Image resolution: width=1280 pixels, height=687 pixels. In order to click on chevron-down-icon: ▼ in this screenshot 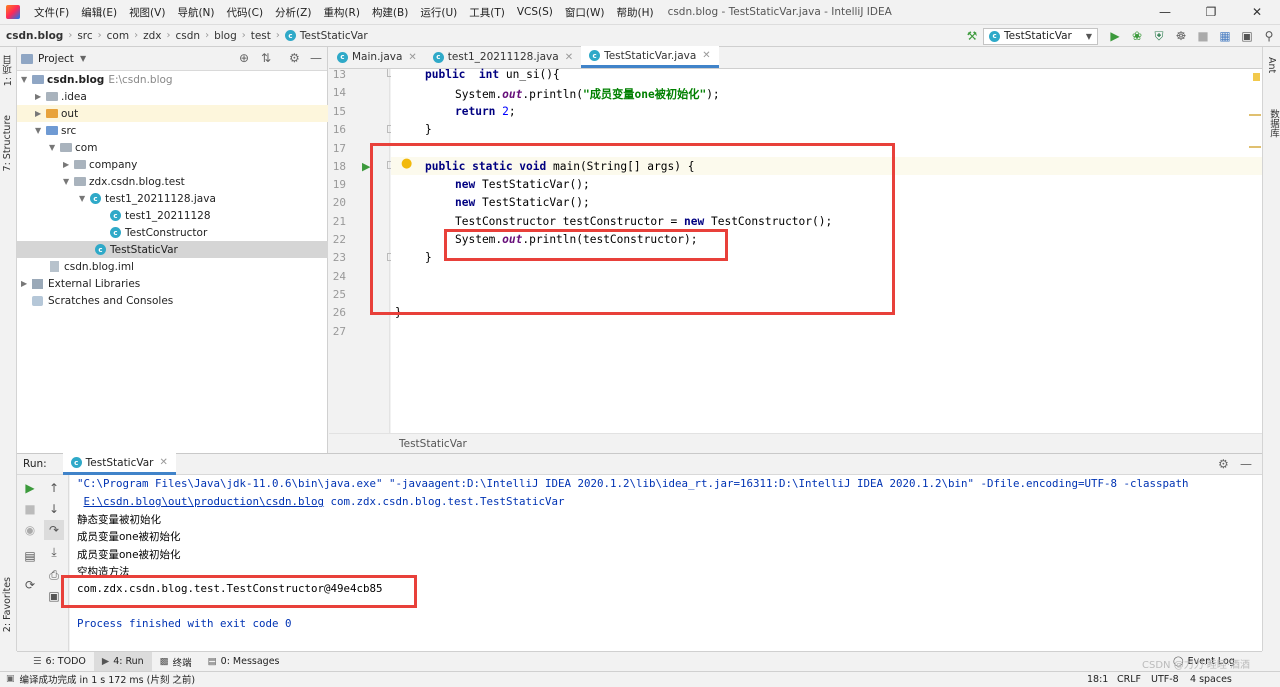, I will do `click(83, 58)`.